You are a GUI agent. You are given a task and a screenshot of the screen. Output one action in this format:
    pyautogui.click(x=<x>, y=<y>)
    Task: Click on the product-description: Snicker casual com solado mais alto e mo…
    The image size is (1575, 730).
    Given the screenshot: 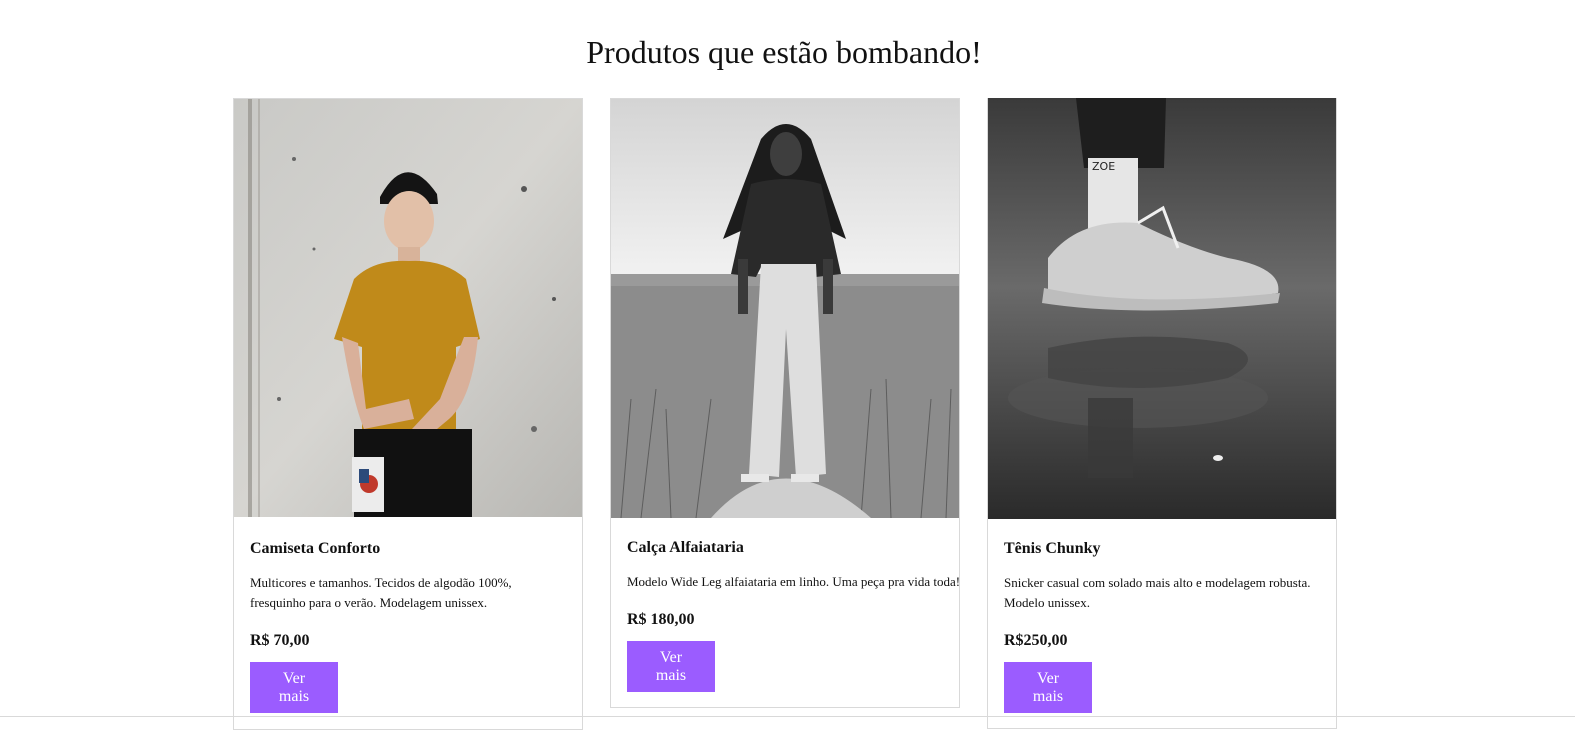 What is the action you would take?
    pyautogui.click(x=1157, y=592)
    